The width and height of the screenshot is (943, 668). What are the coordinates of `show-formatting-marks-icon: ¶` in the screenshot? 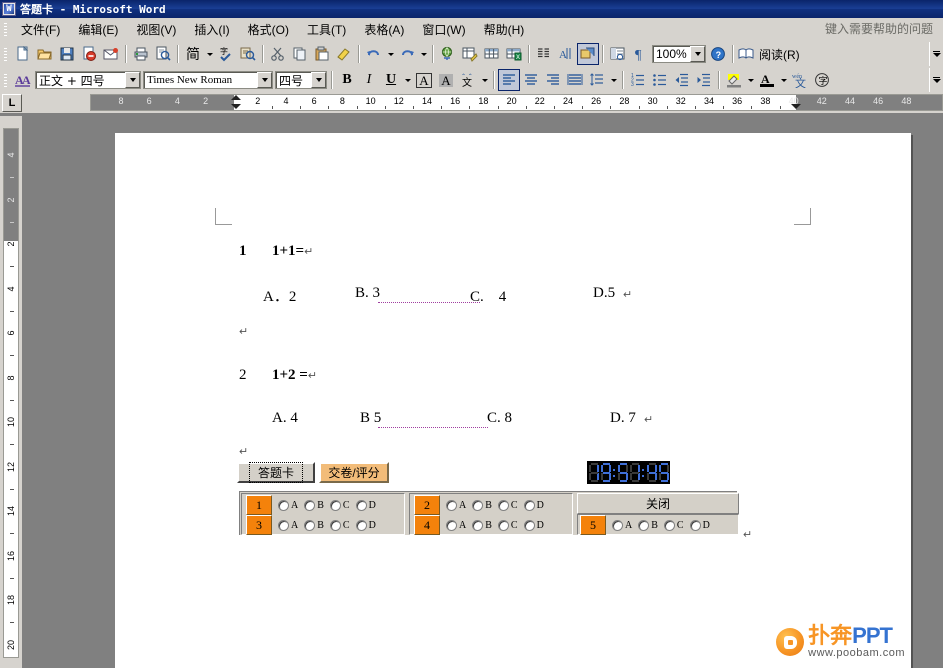 It's located at (640, 54).